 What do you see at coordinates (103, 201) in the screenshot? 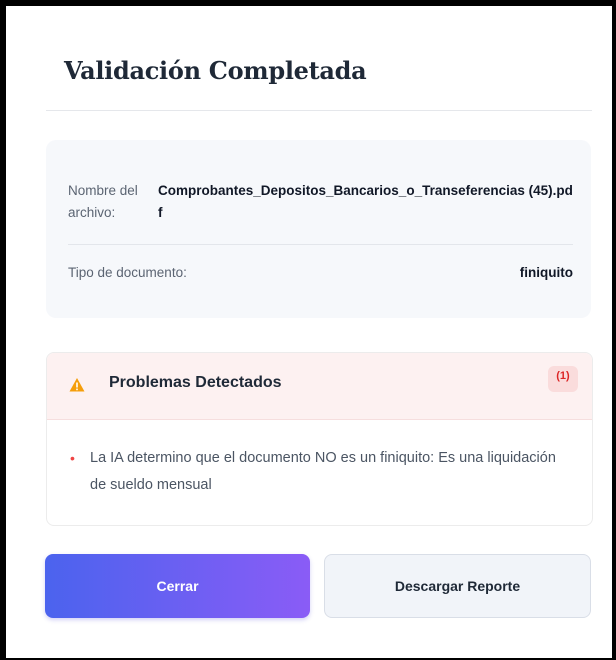
I see `filename-label: Nombre del archivo:` at bounding box center [103, 201].